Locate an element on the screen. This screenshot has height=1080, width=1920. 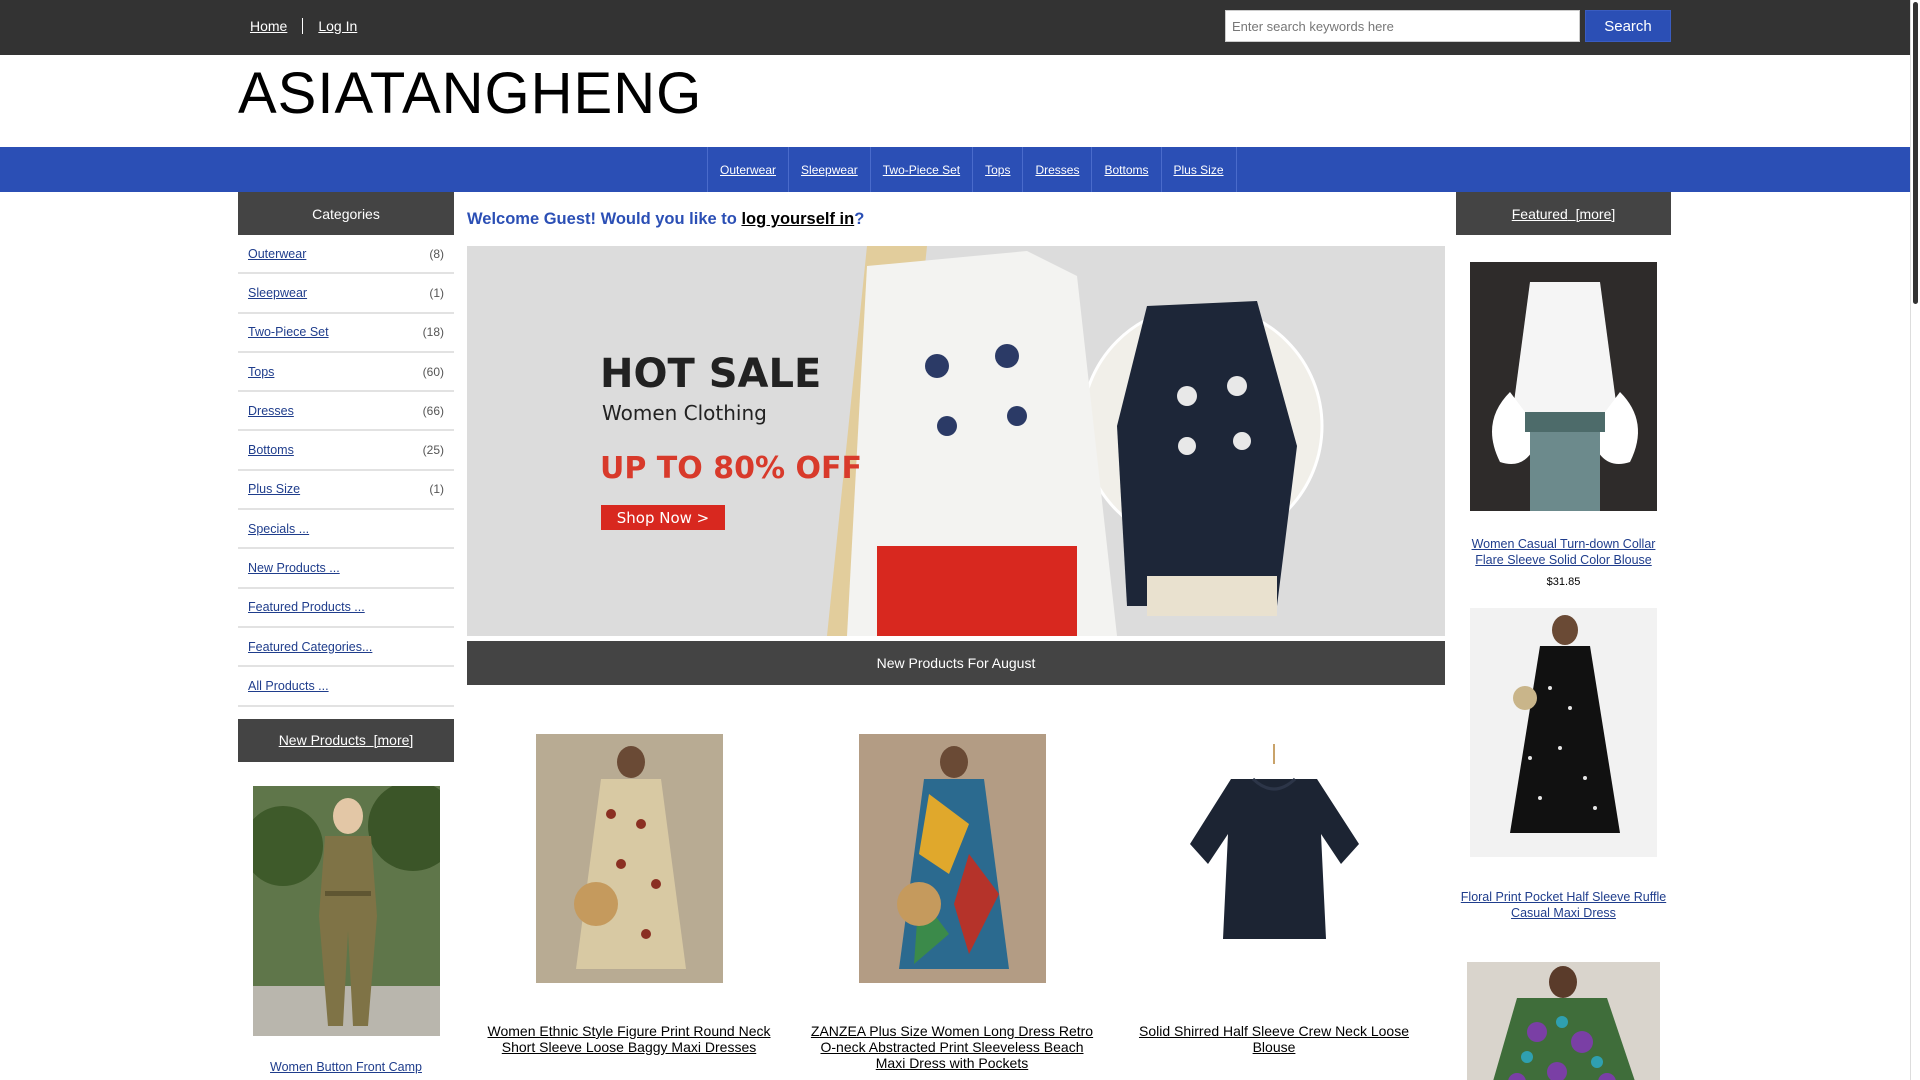
product-image-floral-maxi-dress is located at coordinates (1563, 733).